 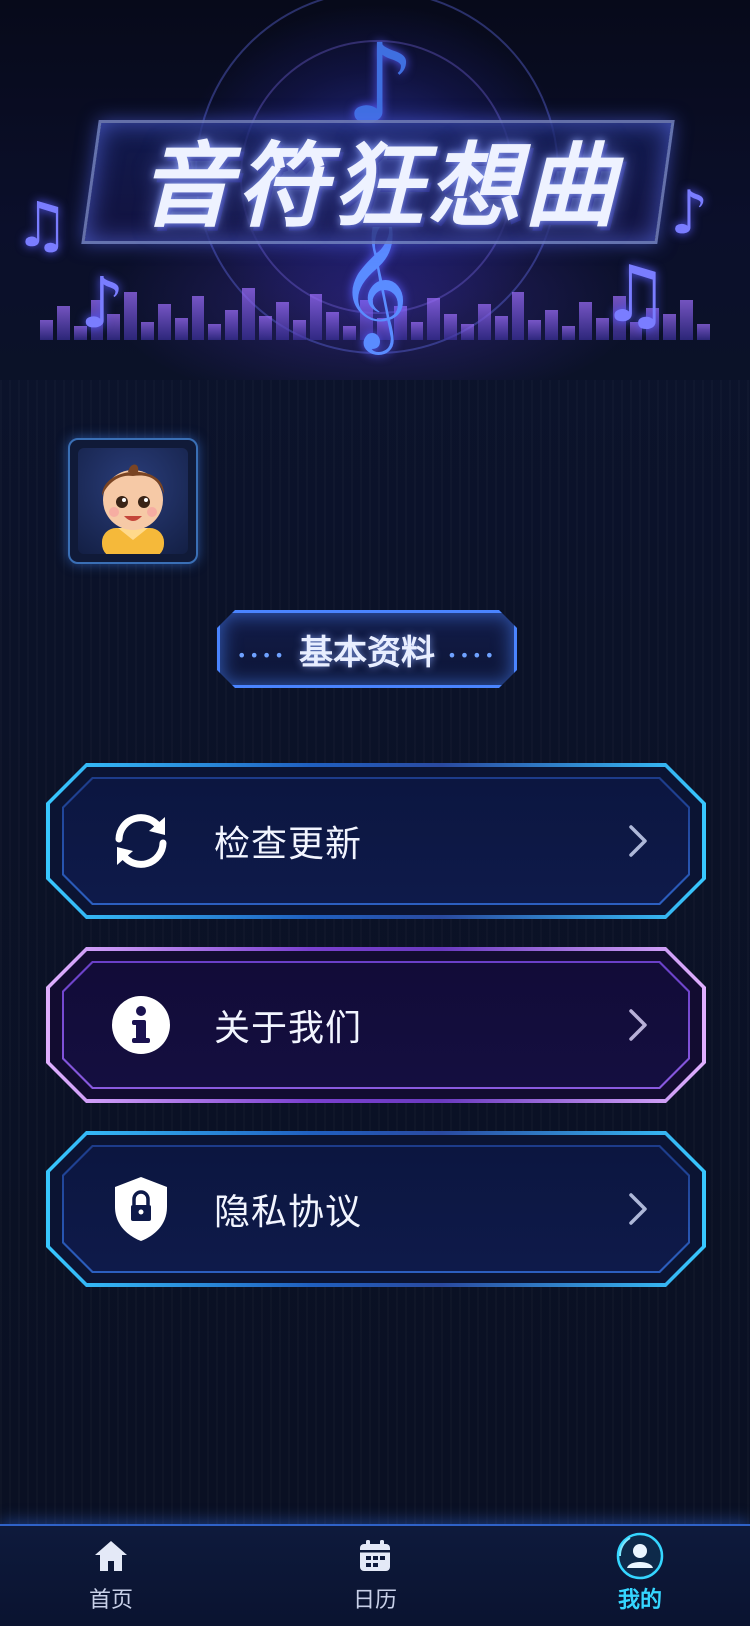 I want to click on menu-item-label: 检查更新, so click(x=288, y=844).